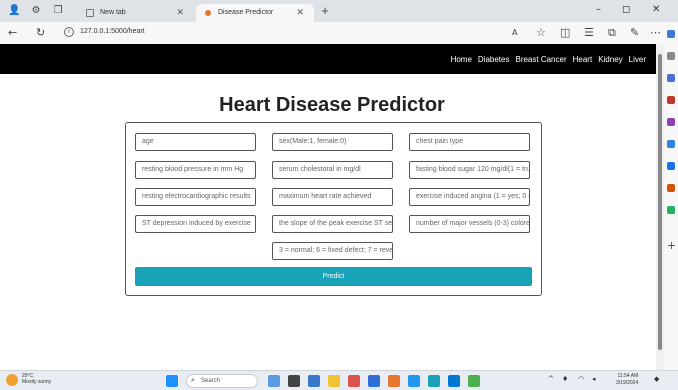 The height and width of the screenshot is (390, 678). Describe the element at coordinates (671, 34) in the screenshot. I see `copilot-icon` at that location.